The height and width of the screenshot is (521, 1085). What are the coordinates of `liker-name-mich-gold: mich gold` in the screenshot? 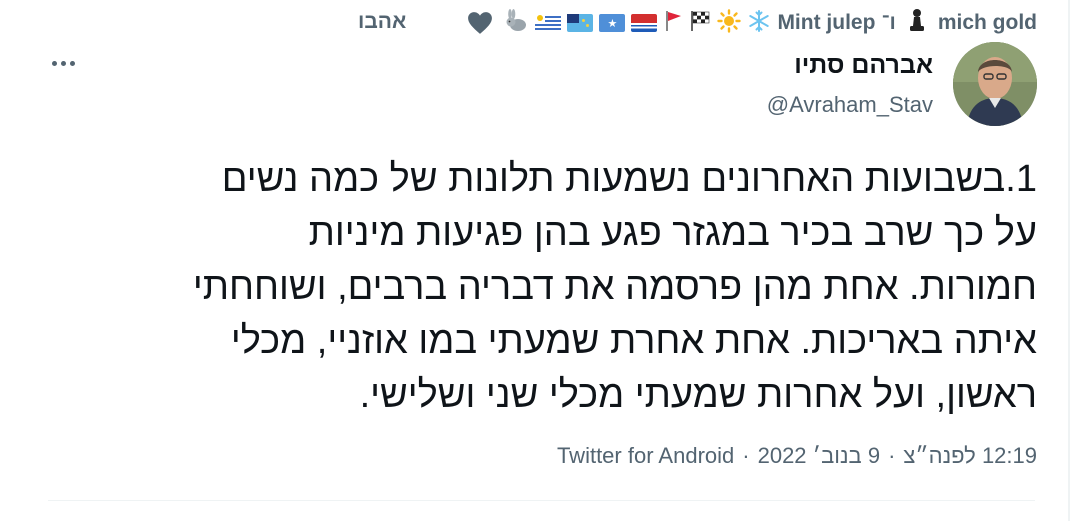 It's located at (987, 23).